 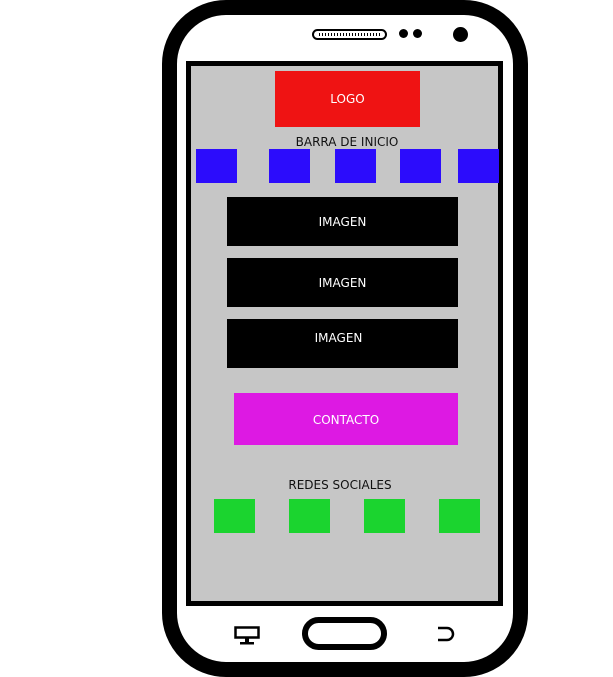 I want to click on speaker-icon, so click(x=349, y=34).